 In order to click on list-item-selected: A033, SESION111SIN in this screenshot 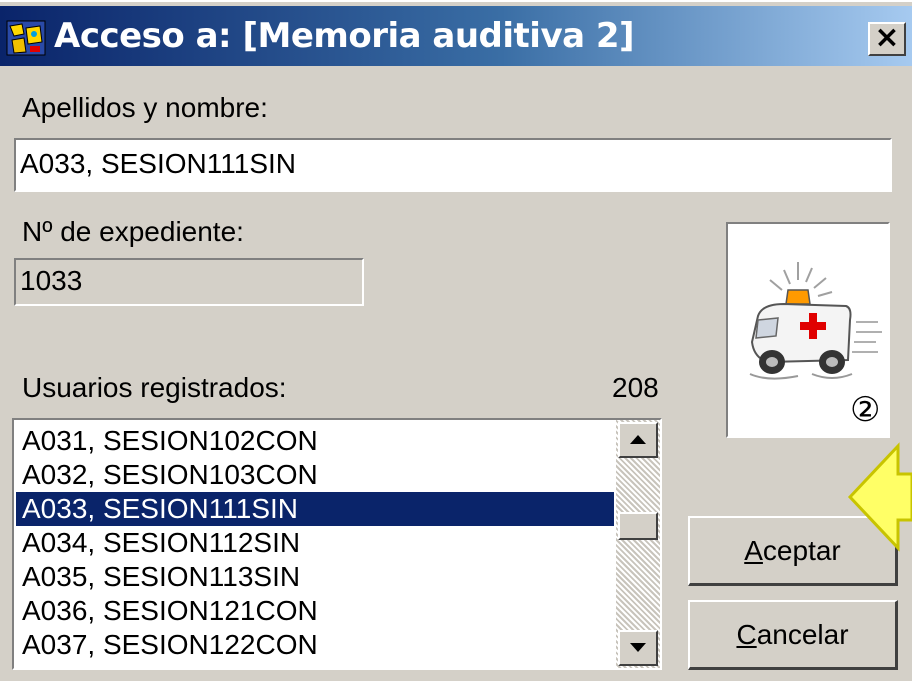, I will do `click(315, 509)`.